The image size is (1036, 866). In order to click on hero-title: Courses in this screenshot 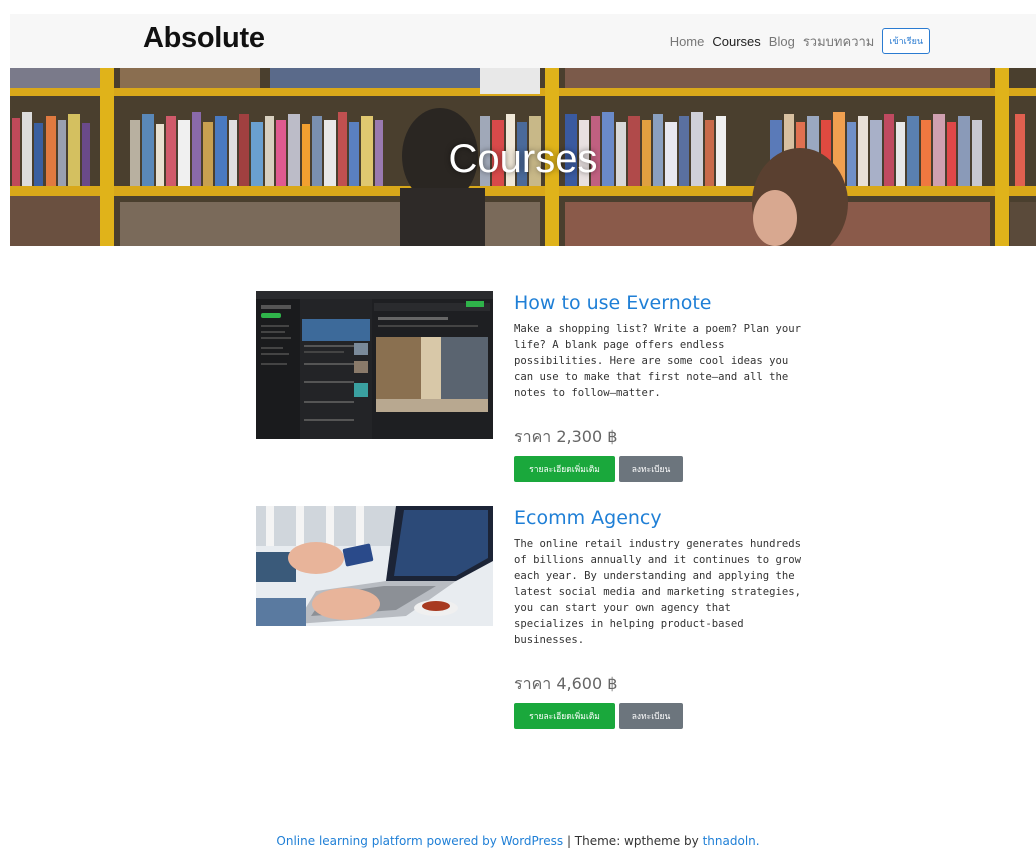, I will do `click(523, 158)`.